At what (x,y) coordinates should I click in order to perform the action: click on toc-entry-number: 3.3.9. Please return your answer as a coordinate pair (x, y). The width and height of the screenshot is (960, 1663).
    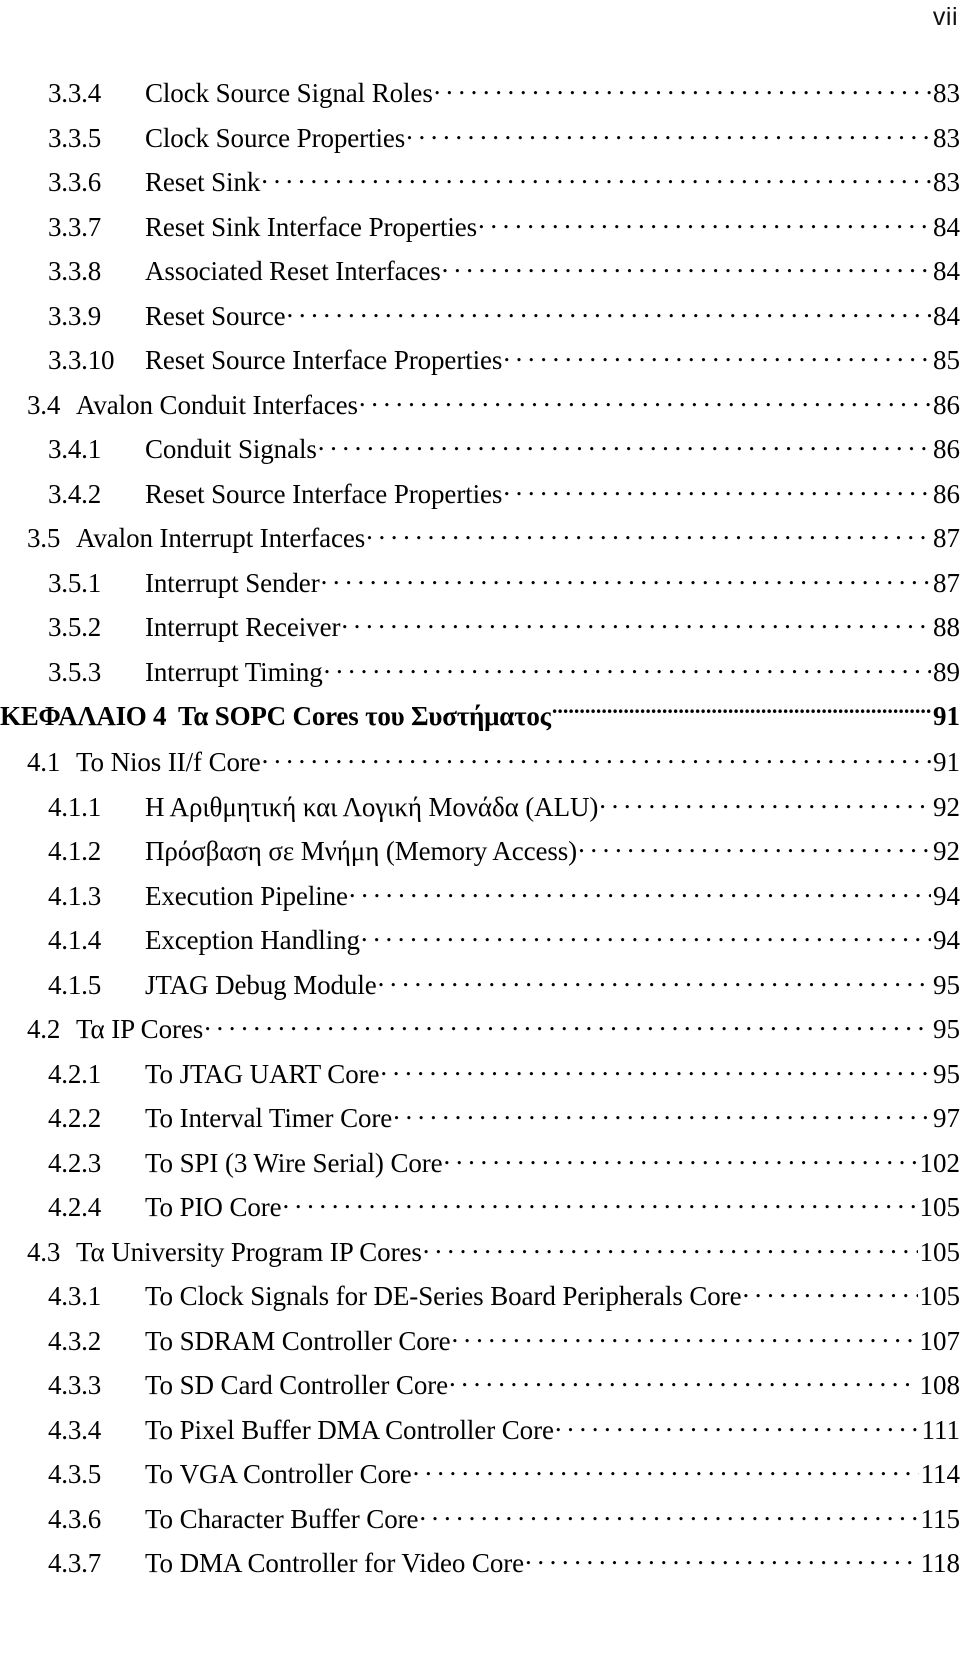
    Looking at the image, I should click on (75, 315).